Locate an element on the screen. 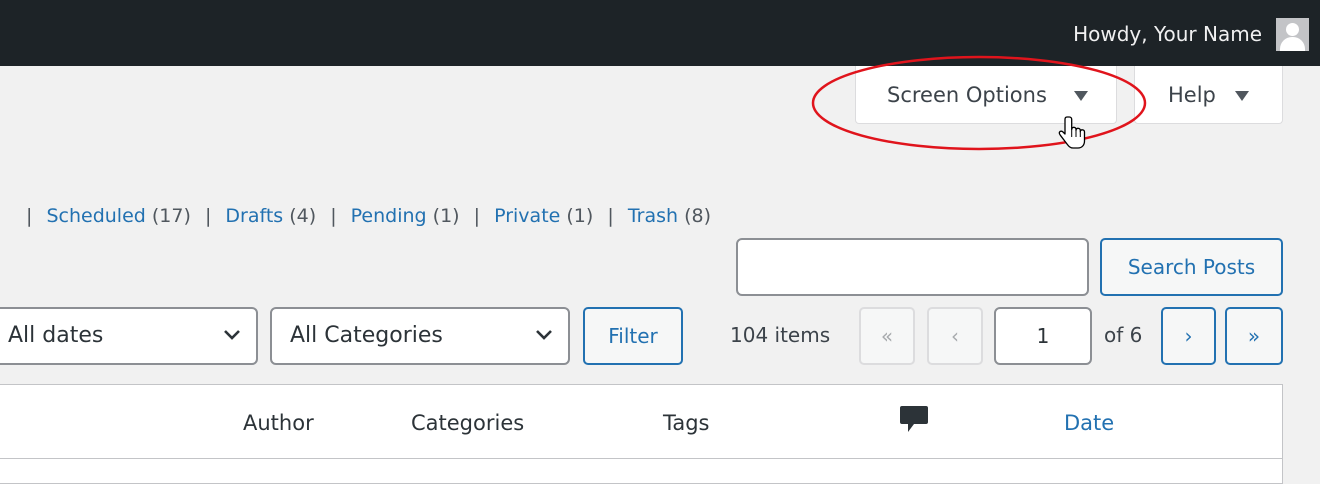 This screenshot has height=484, width=1320. help-label: Help is located at coordinates (1192, 95).